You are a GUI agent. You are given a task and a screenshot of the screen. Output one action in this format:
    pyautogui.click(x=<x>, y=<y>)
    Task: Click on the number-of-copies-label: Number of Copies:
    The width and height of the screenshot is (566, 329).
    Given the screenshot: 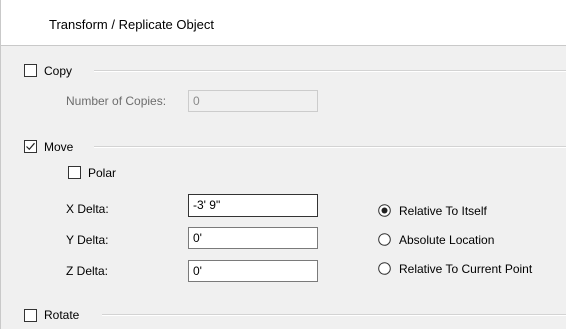 What is the action you would take?
    pyautogui.click(x=116, y=101)
    